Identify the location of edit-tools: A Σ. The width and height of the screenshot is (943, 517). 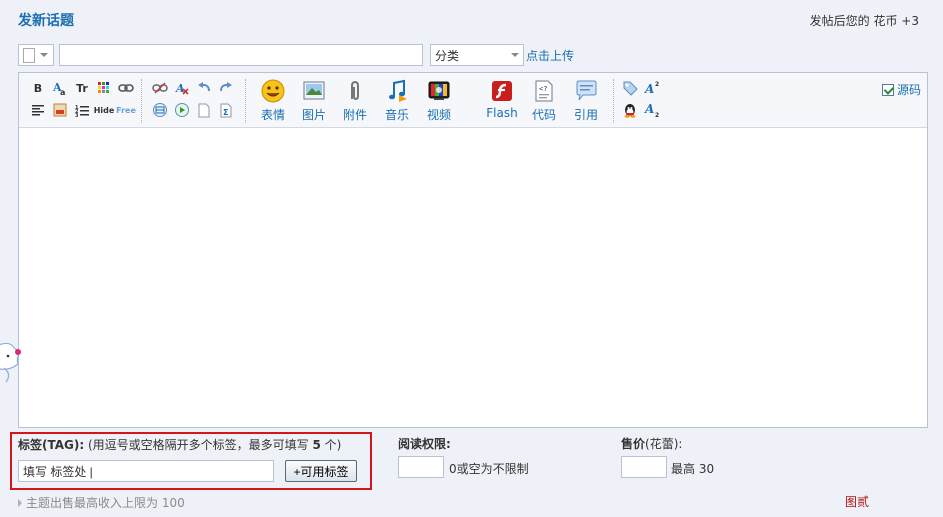
(195, 101).